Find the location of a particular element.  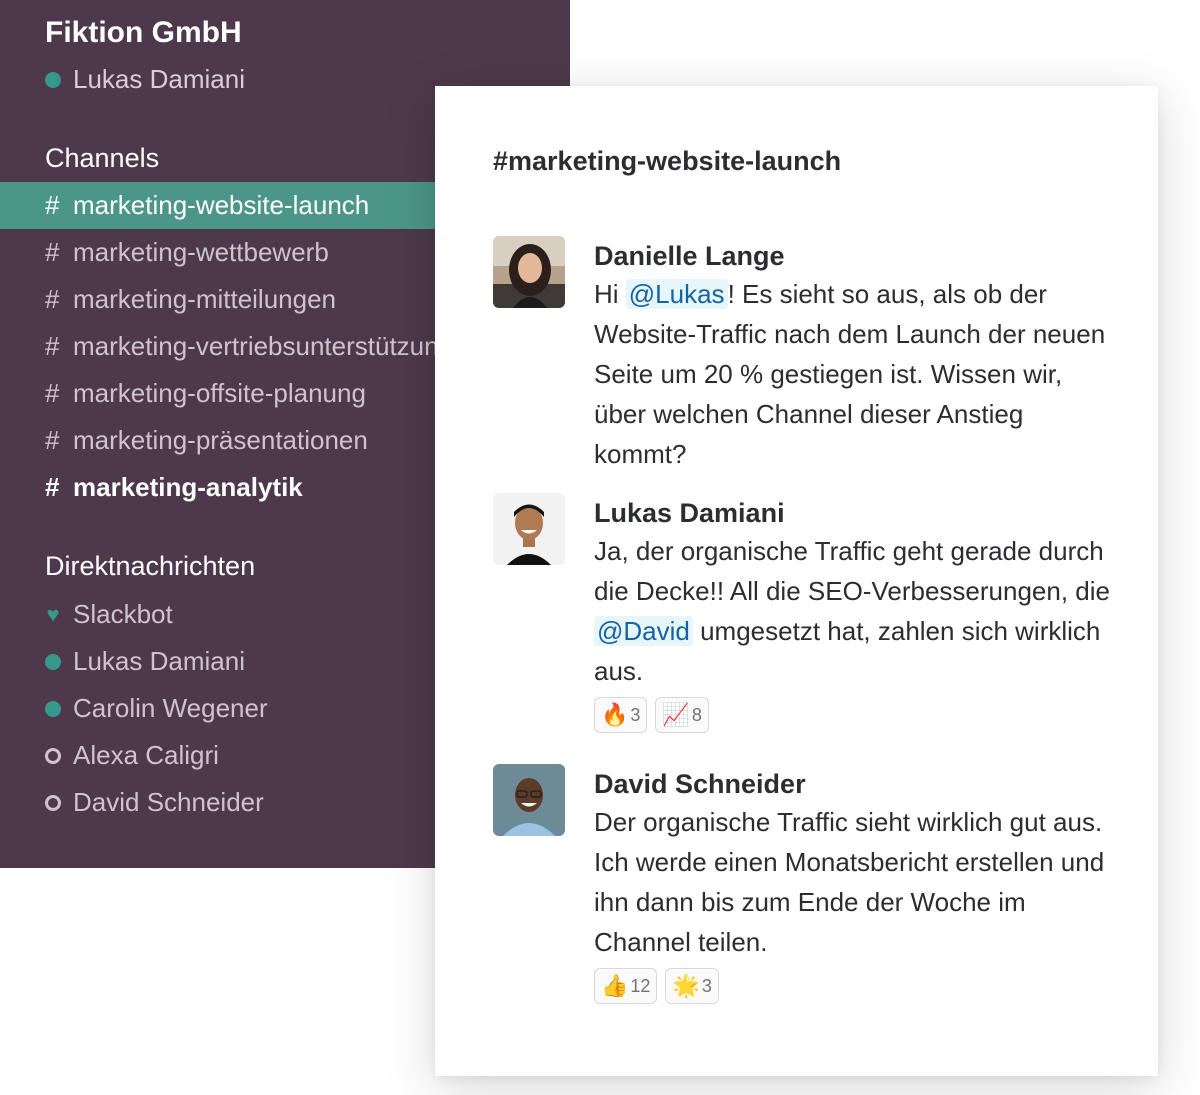

message-author: David Schneider is located at coordinates (854, 784).